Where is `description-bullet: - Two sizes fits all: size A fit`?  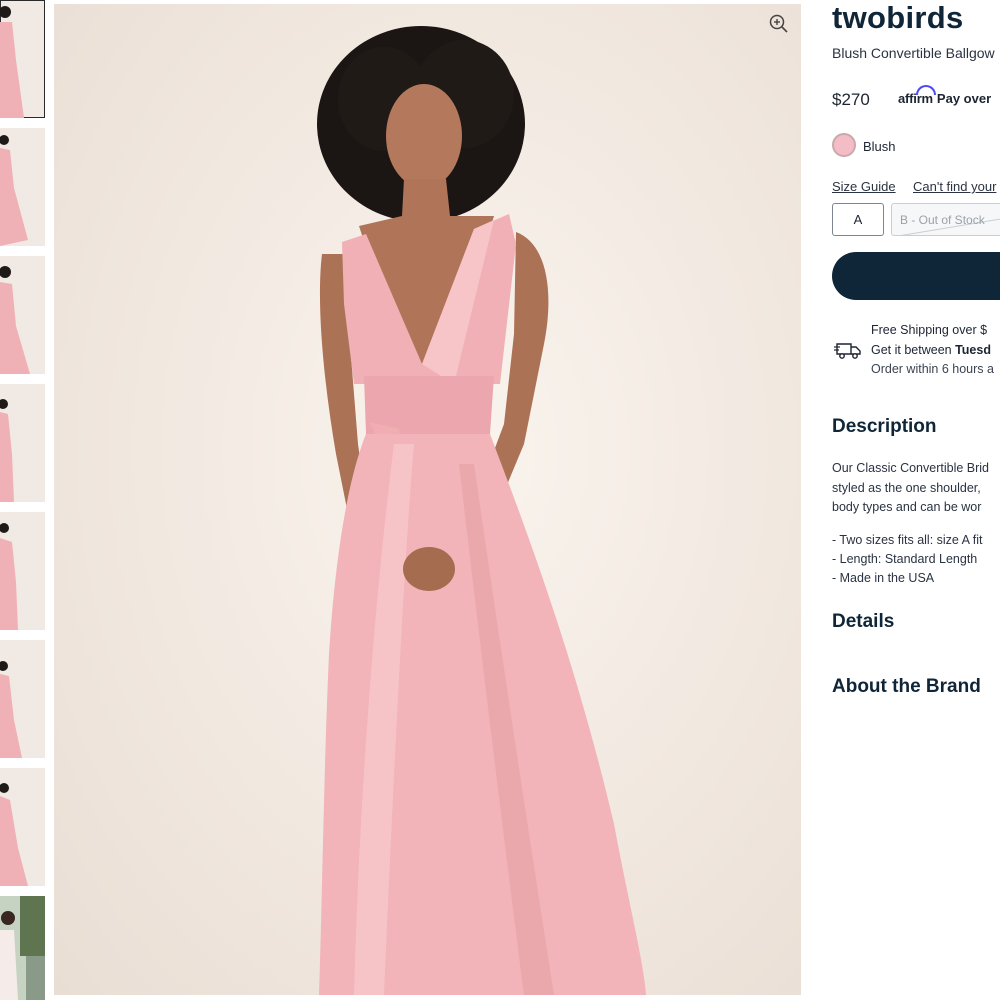
description-bullet: - Two sizes fits all: size A fit is located at coordinates (907, 540).